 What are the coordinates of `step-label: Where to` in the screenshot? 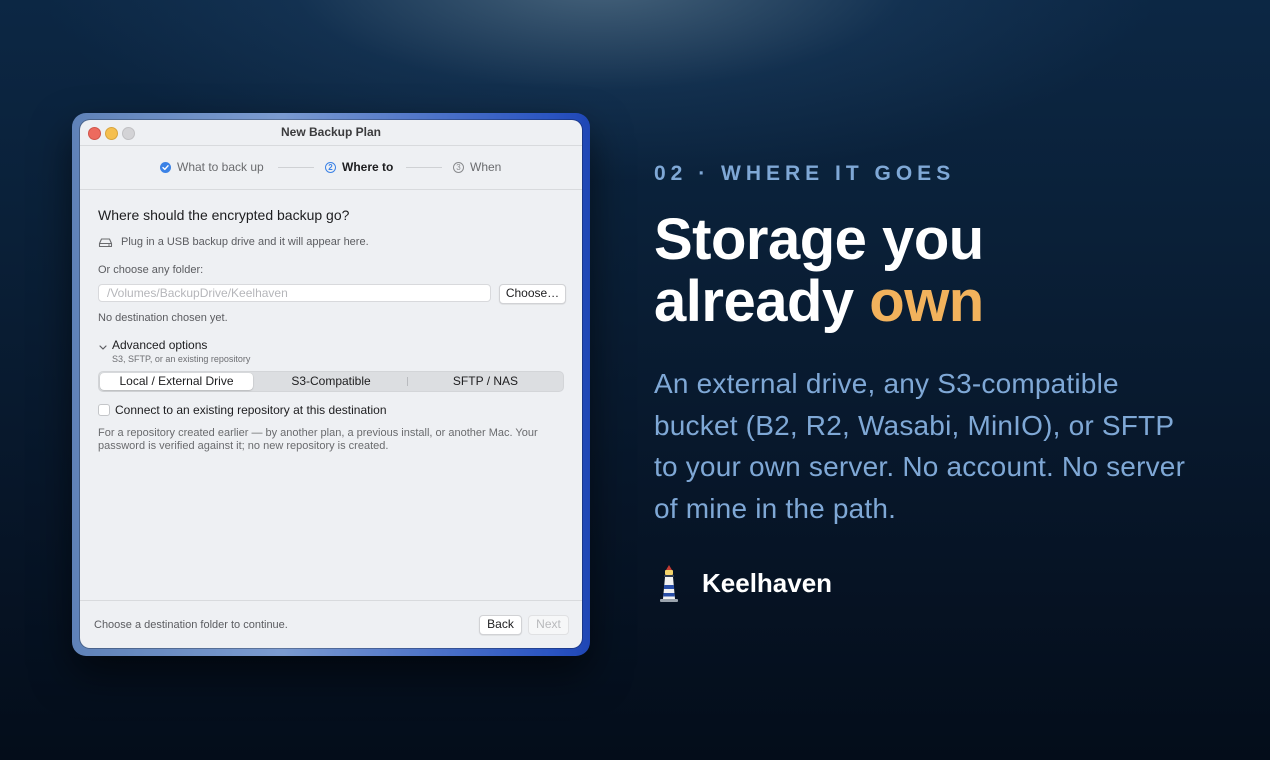 It's located at (368, 167).